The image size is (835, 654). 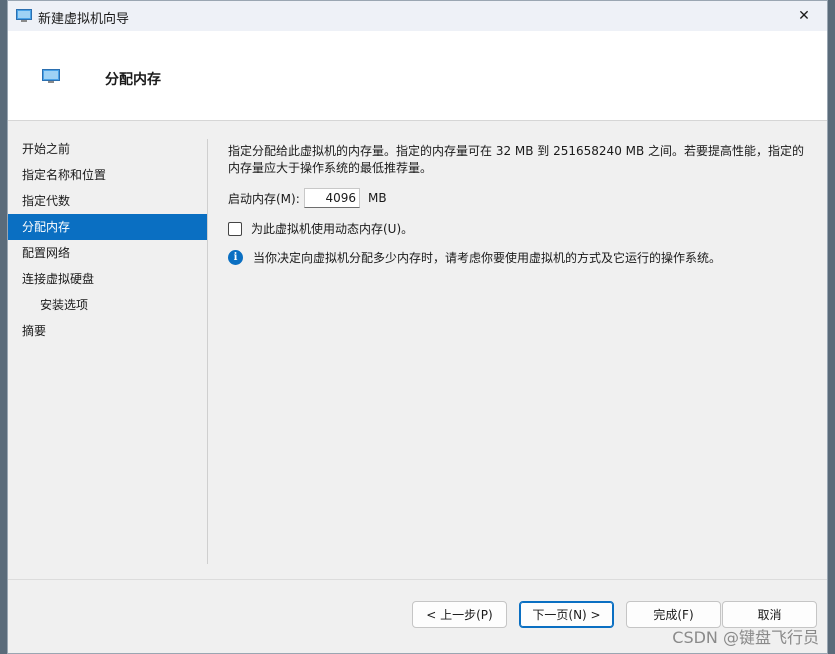 What do you see at coordinates (107, 227) in the screenshot?
I see `nav-item-assign-memory: 分配内存` at bounding box center [107, 227].